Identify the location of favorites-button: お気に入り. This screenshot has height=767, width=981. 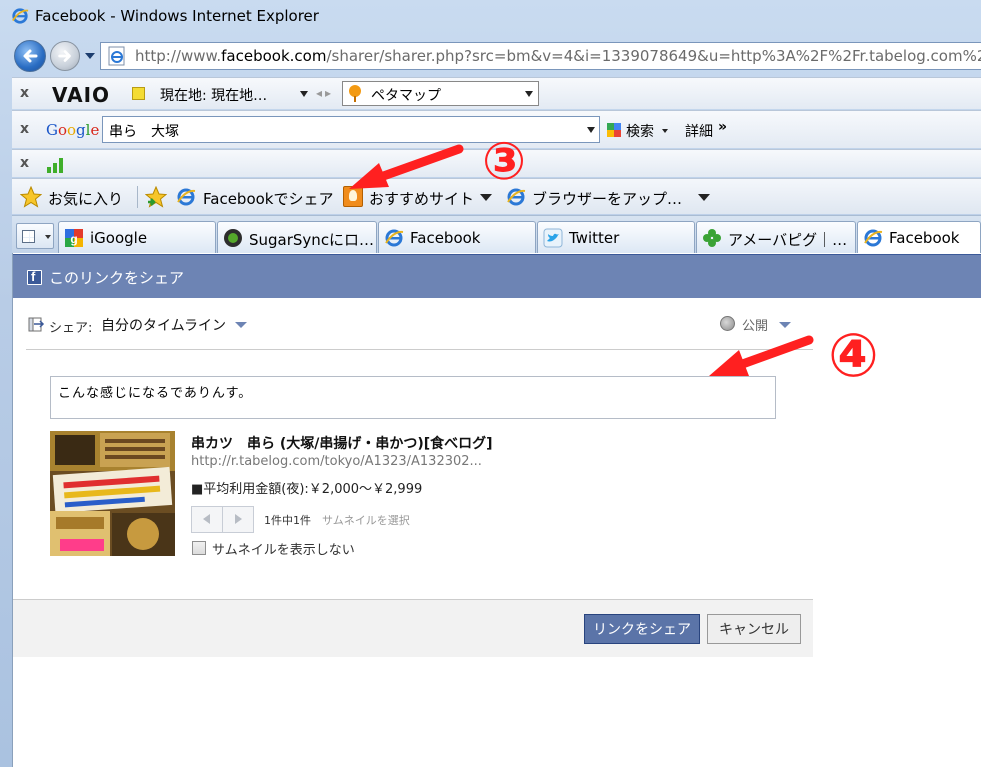
(85, 198).